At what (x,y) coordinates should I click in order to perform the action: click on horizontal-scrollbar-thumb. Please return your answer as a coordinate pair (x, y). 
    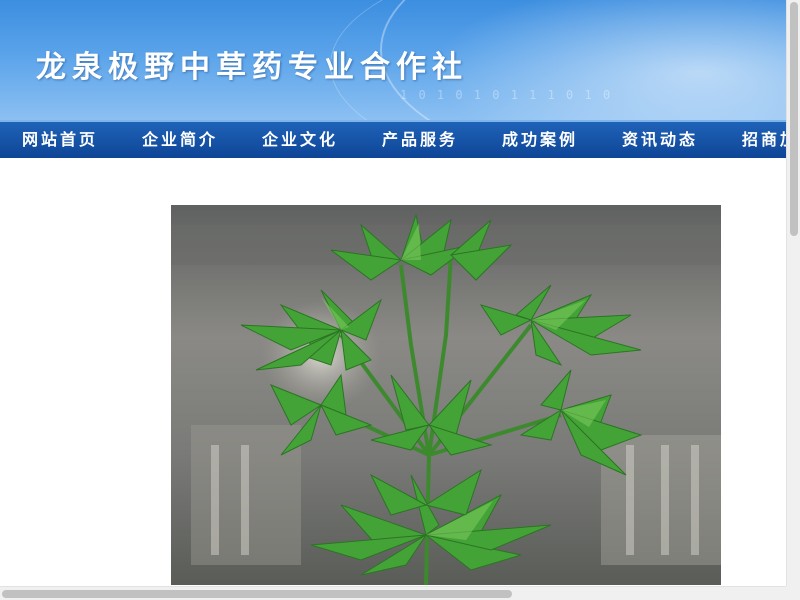
    Looking at the image, I should click on (257, 594).